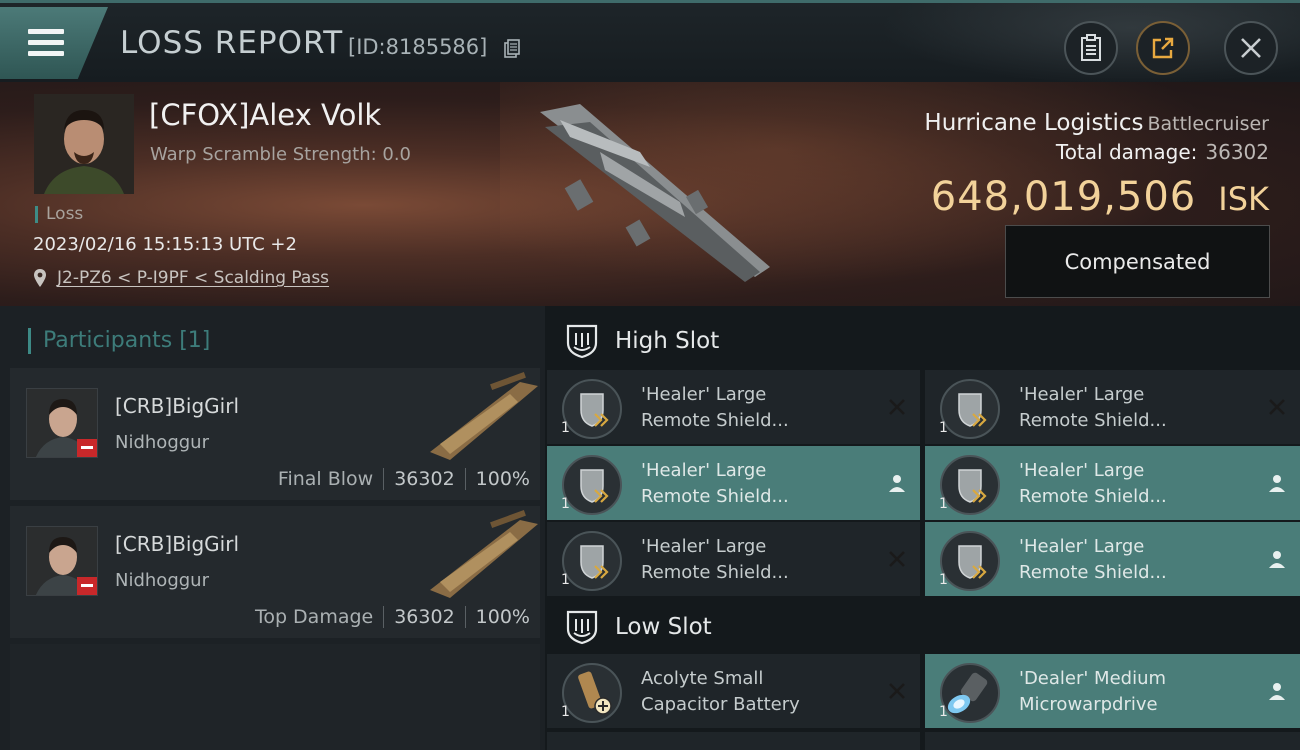  What do you see at coordinates (922, 341) in the screenshot?
I see `high-slot-header: High Slot` at bounding box center [922, 341].